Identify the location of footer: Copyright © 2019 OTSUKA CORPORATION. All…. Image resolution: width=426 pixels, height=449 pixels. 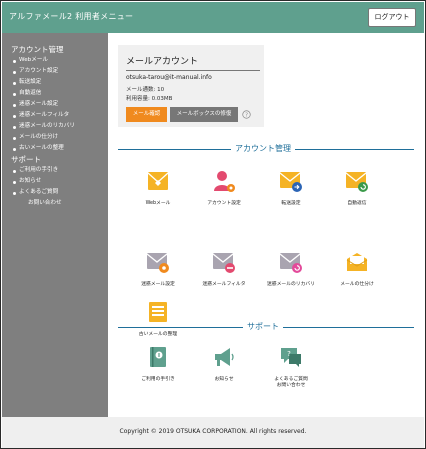
(213, 432).